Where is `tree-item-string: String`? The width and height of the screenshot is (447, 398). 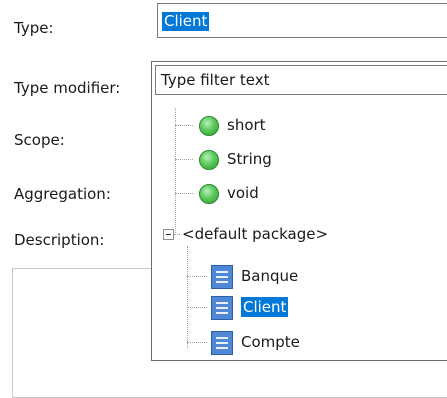
tree-item-string: String is located at coordinates (235, 159).